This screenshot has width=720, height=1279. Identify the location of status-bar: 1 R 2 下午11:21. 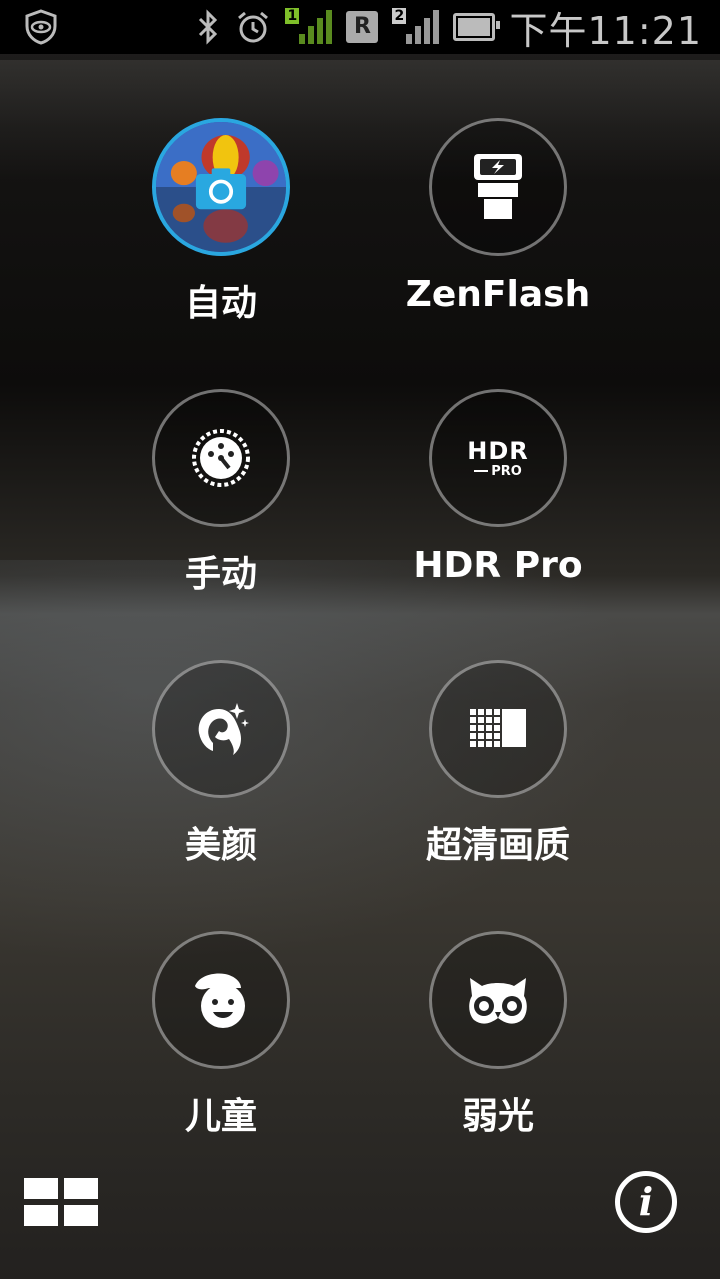
(360, 27).